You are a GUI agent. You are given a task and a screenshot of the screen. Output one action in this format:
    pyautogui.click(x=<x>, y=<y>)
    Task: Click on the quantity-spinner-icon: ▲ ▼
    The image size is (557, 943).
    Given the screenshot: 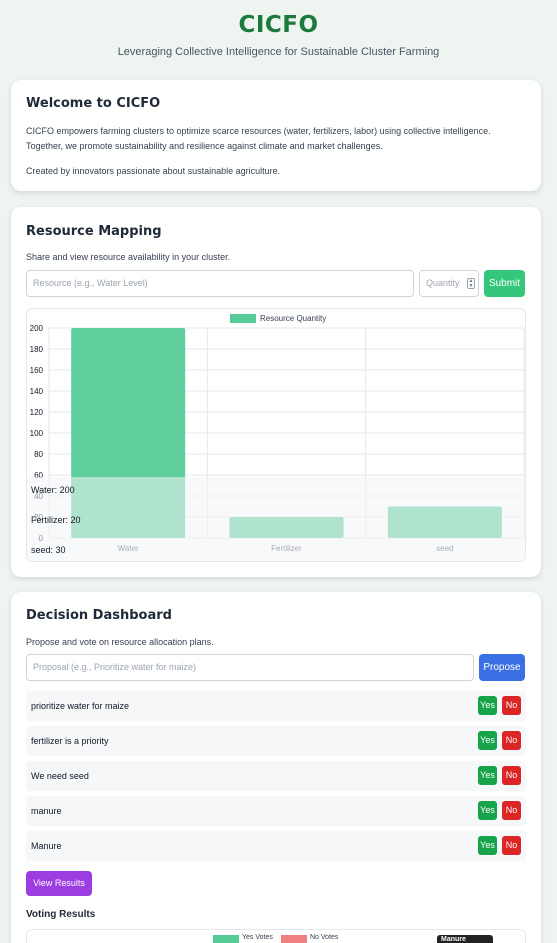 What is the action you would take?
    pyautogui.click(x=471, y=283)
    